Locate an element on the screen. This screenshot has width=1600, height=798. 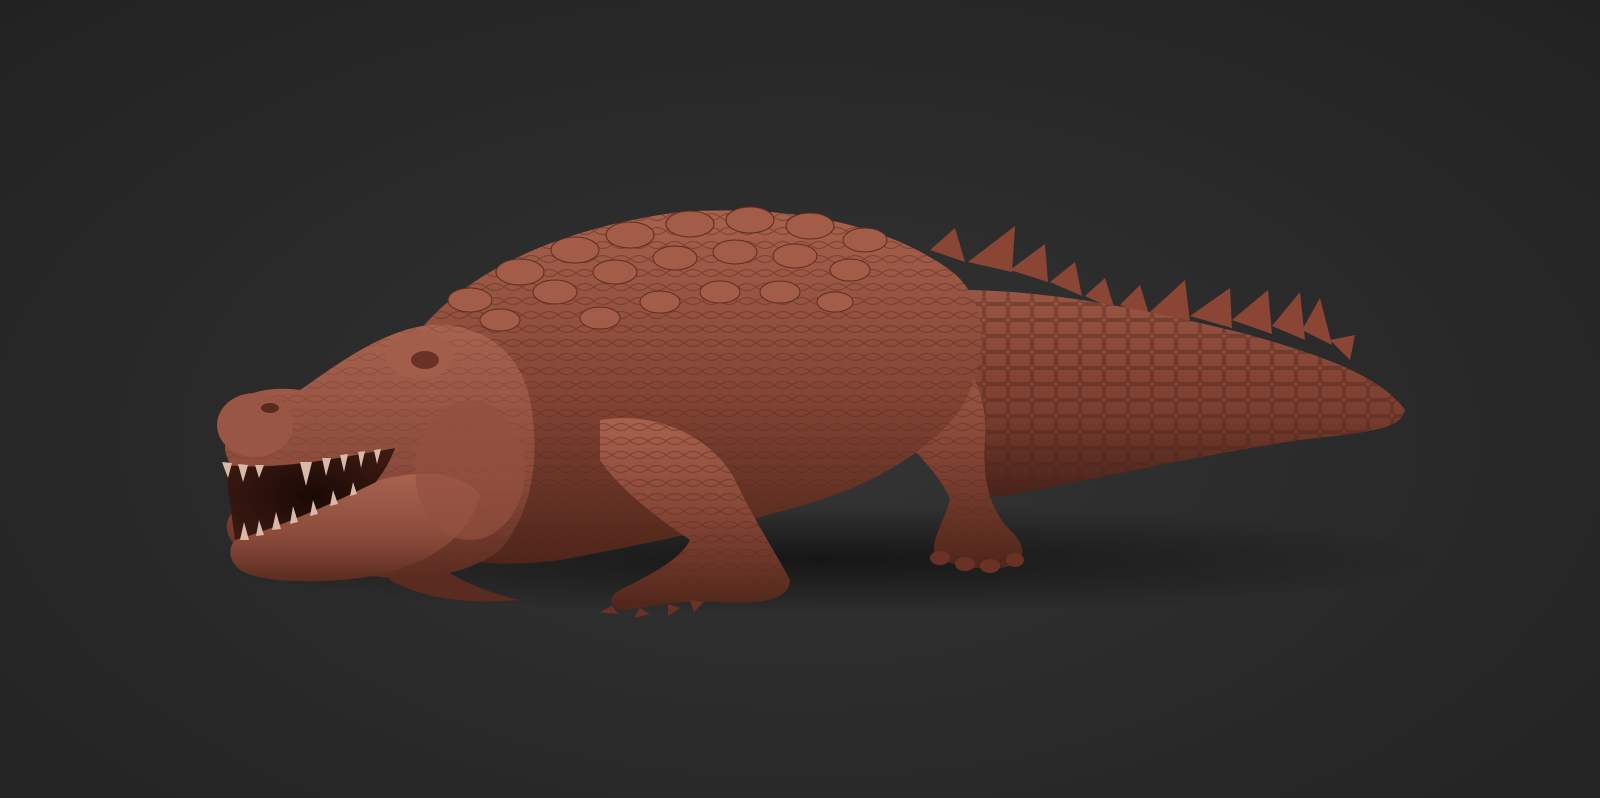
cheek is located at coordinates (470, 470).